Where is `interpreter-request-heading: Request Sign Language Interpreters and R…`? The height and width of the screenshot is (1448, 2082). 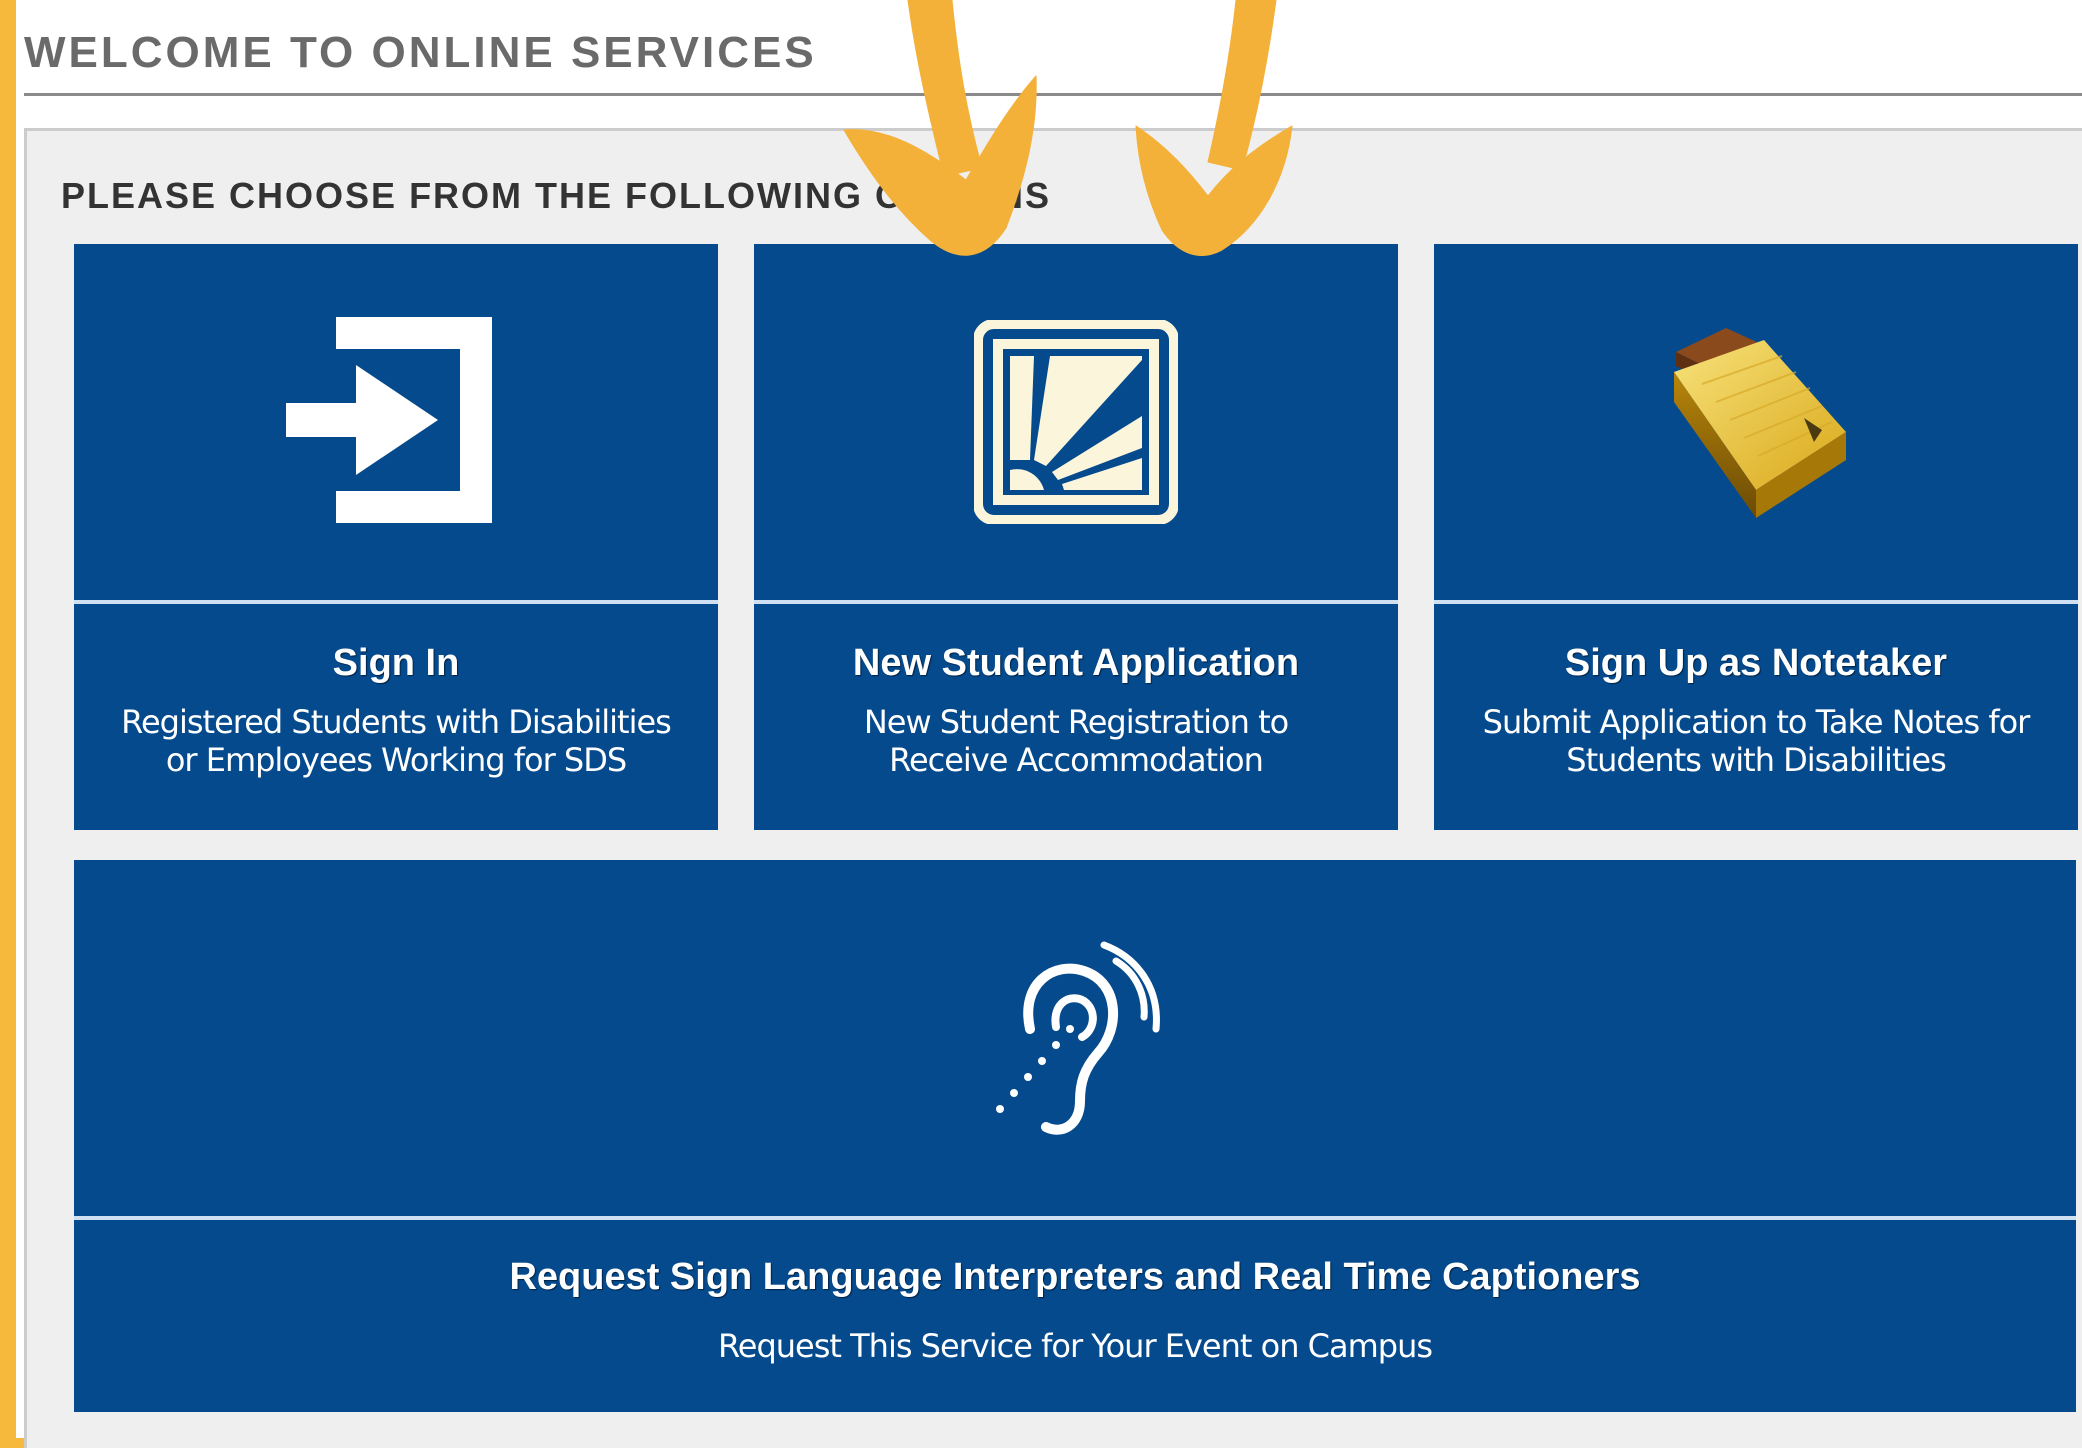
interpreter-request-heading: Request Sign Language Interpreters and R… is located at coordinates (1075, 1277).